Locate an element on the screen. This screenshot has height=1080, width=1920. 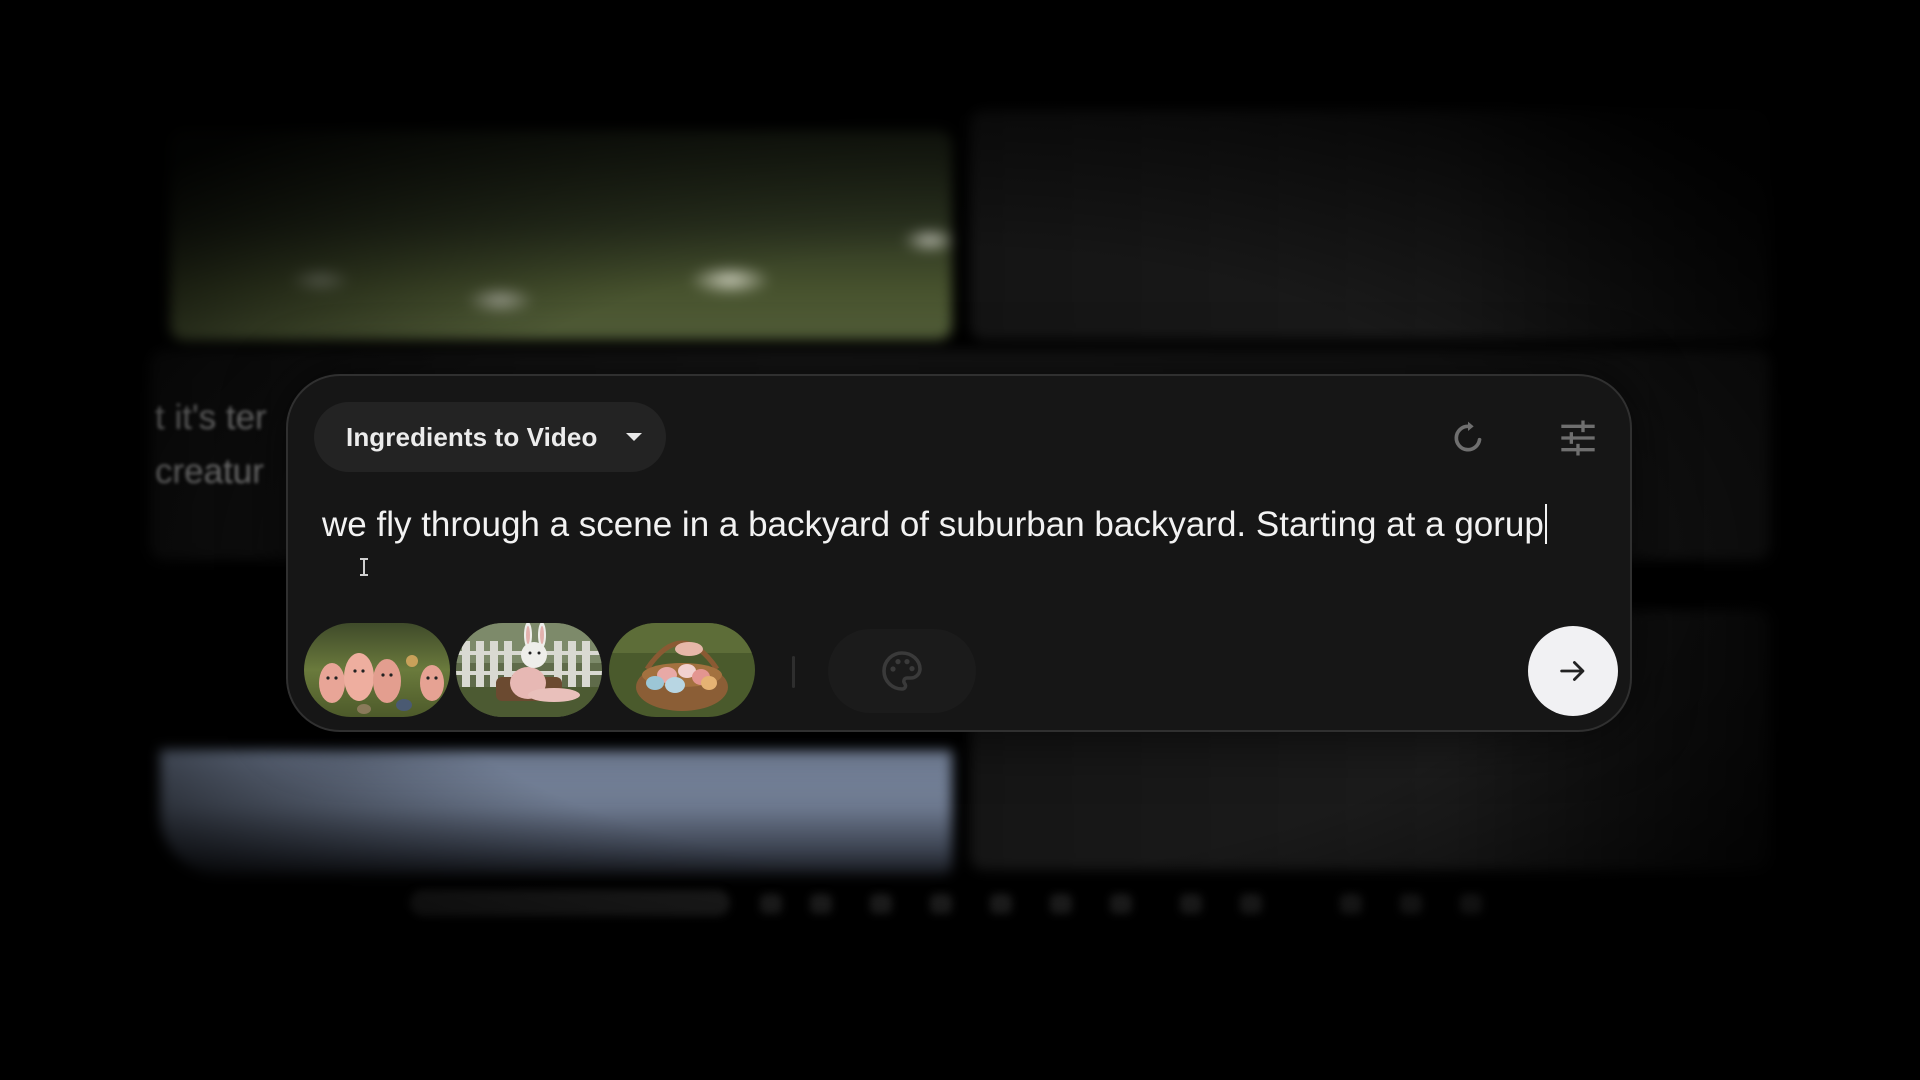
background-toolbar-pill is located at coordinates (570, 903).